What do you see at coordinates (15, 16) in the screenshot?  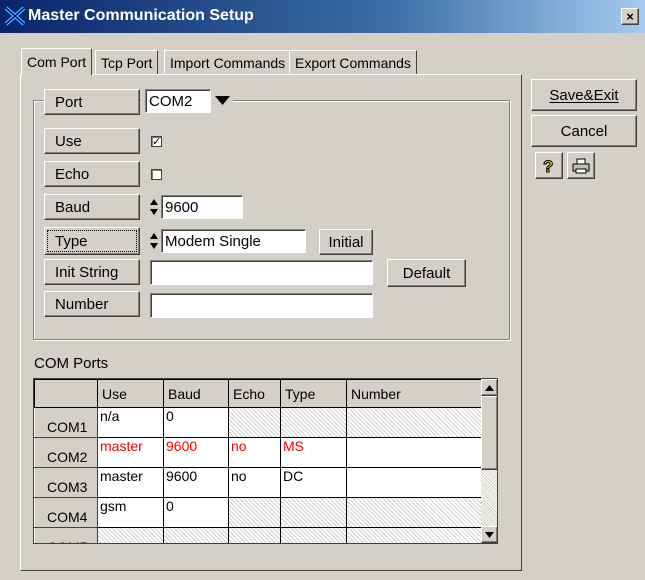 I see `app-icon` at bounding box center [15, 16].